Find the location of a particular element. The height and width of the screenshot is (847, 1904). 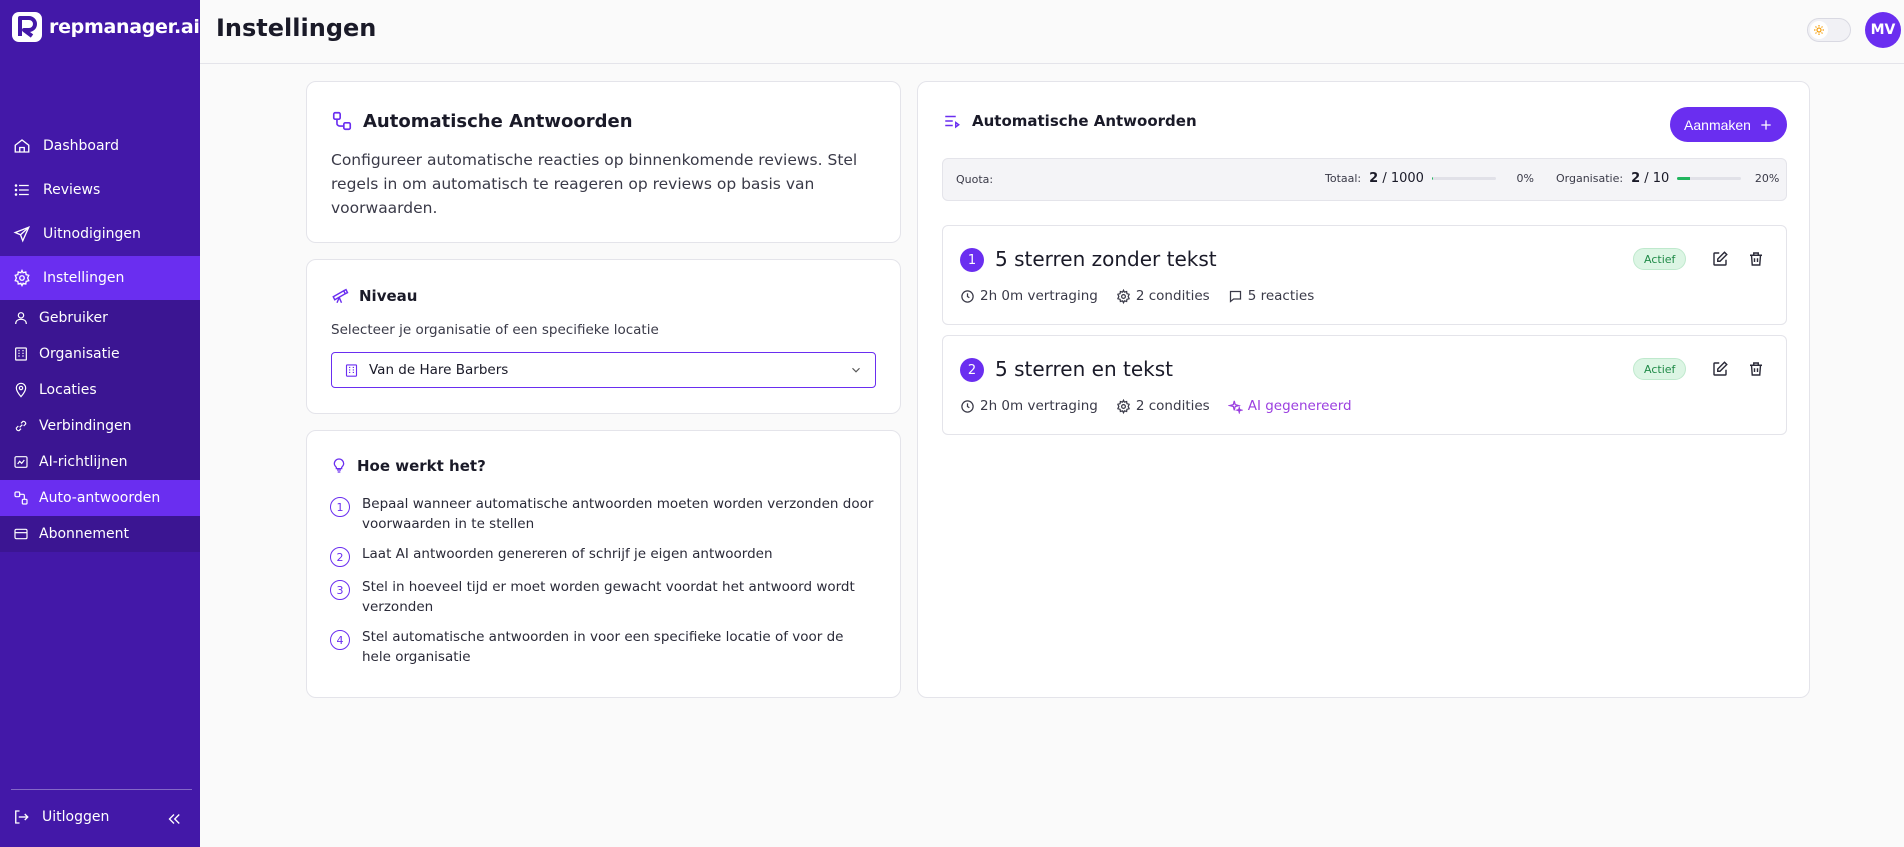

sidebar-item-abonnement: Abonnement is located at coordinates (100, 534).